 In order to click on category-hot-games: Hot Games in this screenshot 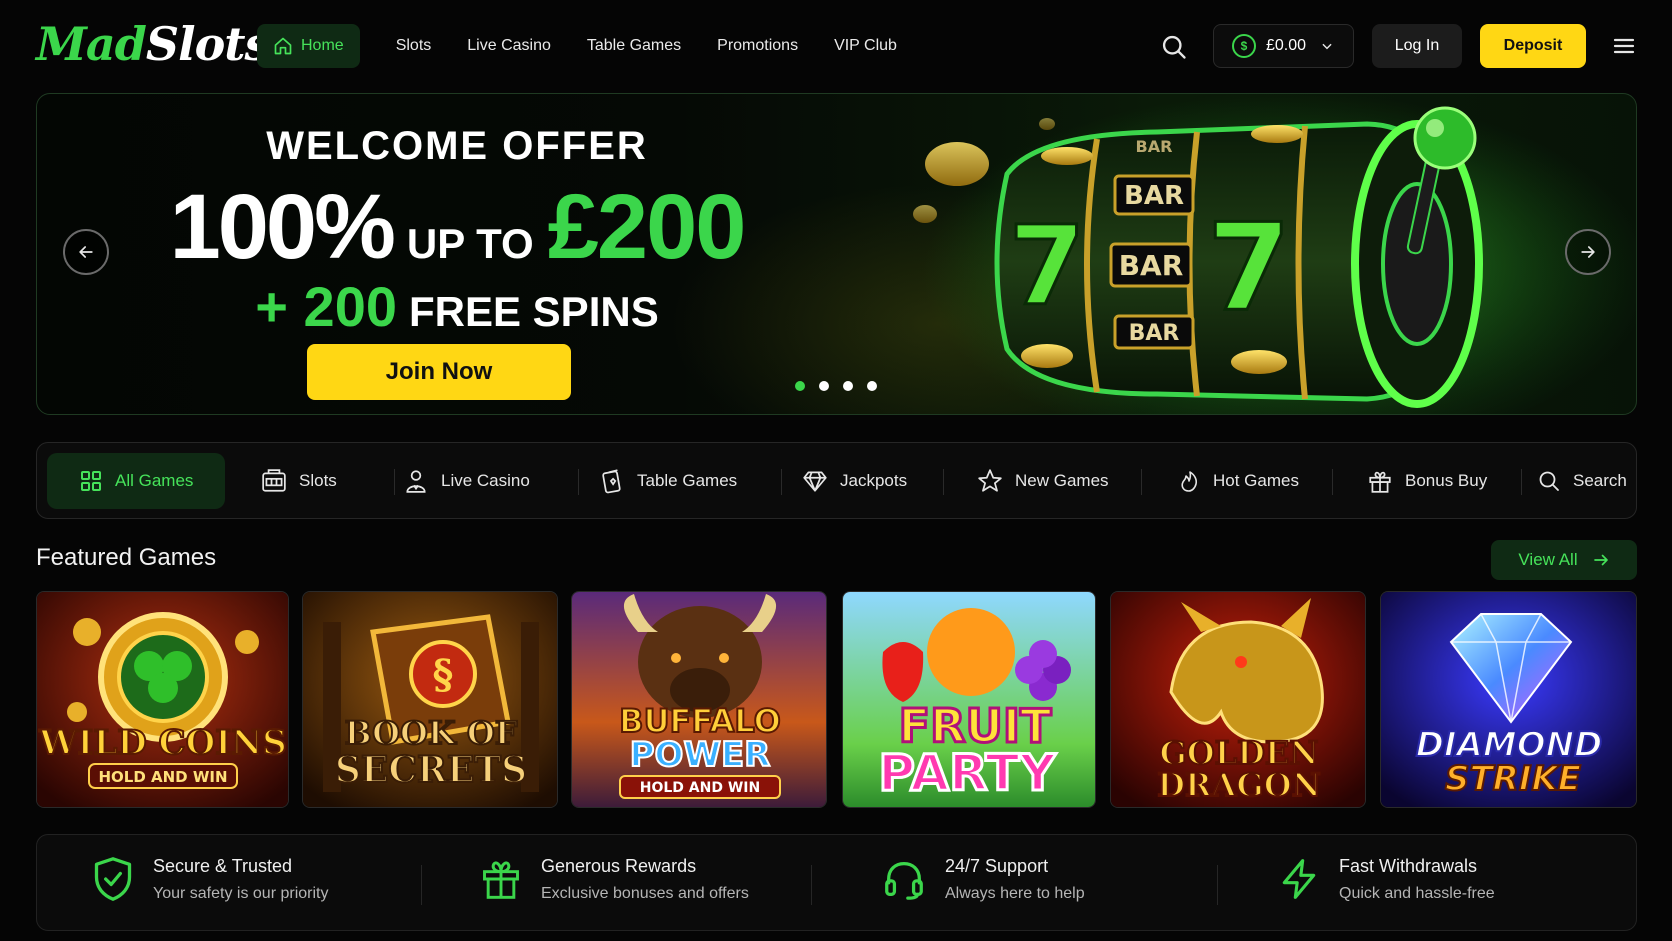, I will do `click(1238, 481)`.